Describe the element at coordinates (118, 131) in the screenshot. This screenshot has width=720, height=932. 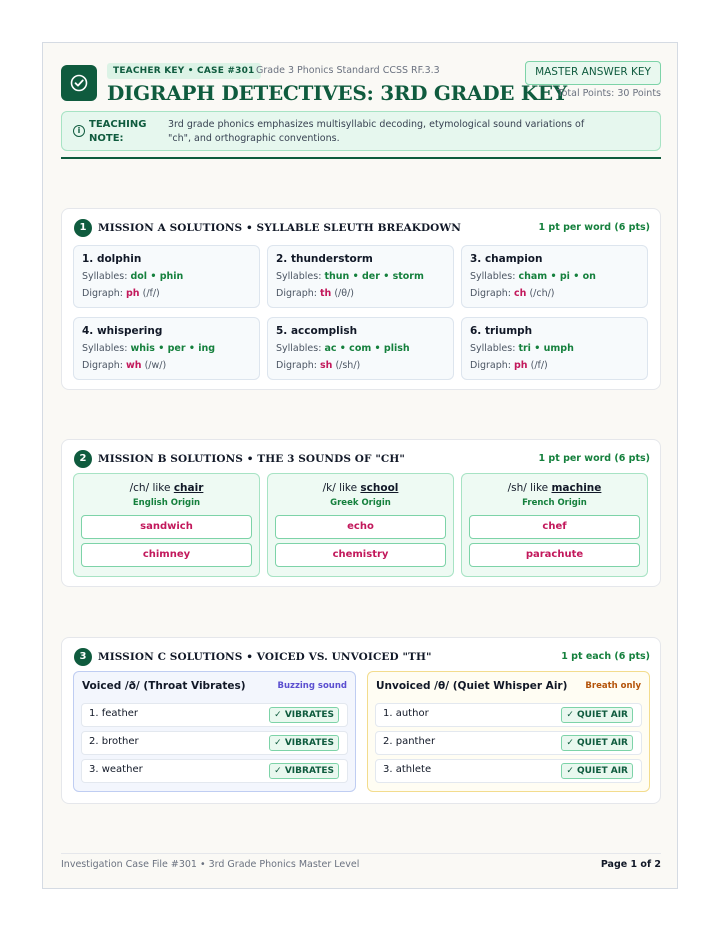
I see `teaching-note-label: TEACHING NOTE:` at that location.